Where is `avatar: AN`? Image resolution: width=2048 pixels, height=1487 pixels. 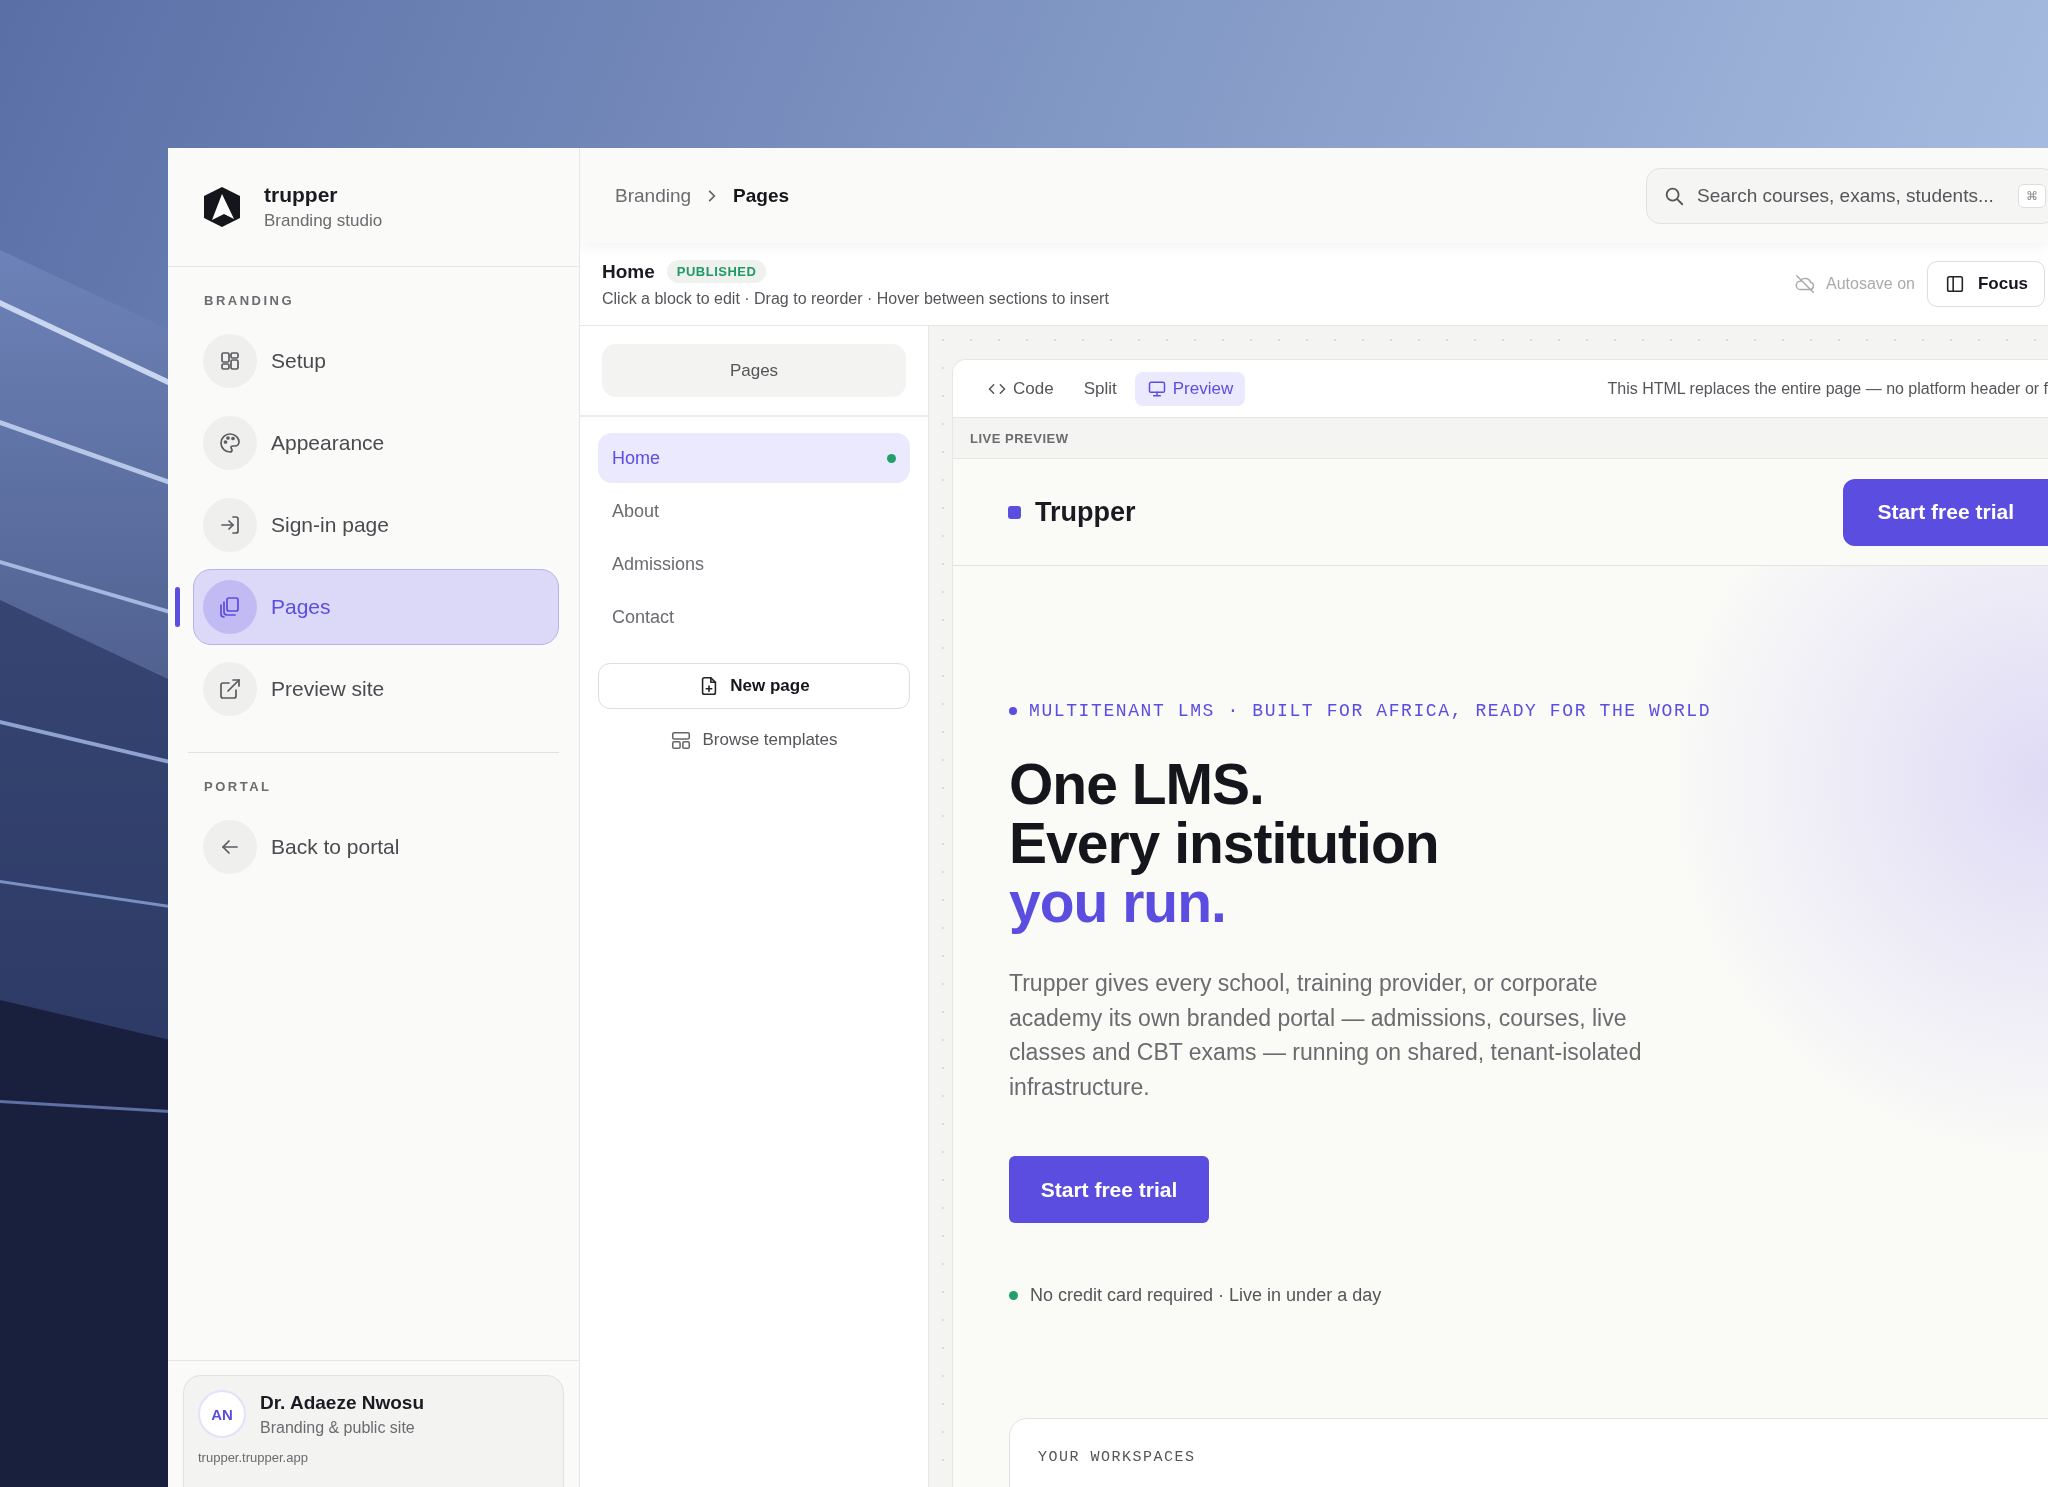 avatar: AN is located at coordinates (222, 1414).